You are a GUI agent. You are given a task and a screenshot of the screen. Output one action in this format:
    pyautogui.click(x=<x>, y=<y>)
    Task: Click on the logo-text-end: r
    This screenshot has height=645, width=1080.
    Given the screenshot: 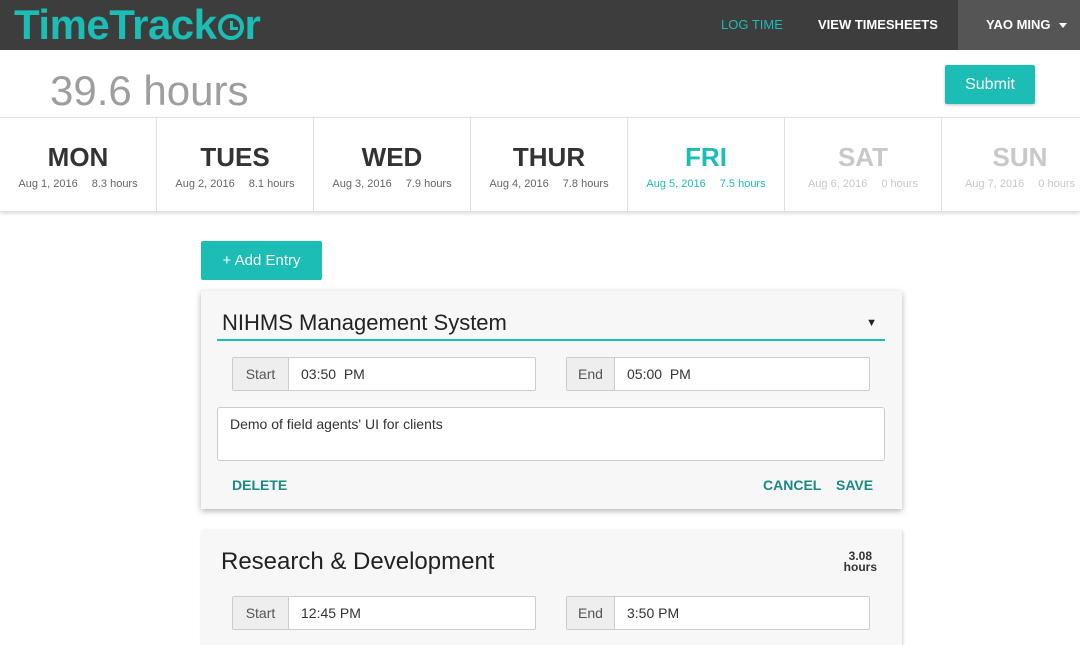 What is the action you would take?
    pyautogui.click(x=252, y=24)
    